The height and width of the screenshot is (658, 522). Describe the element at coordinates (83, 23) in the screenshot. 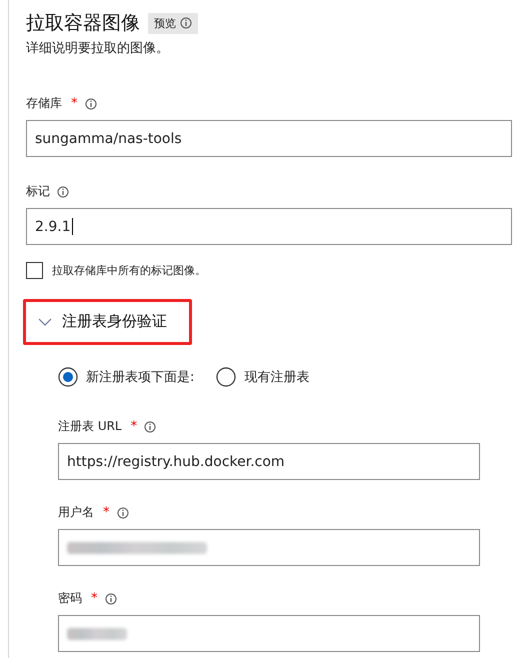

I see `page-title: 拉取容器图像` at that location.